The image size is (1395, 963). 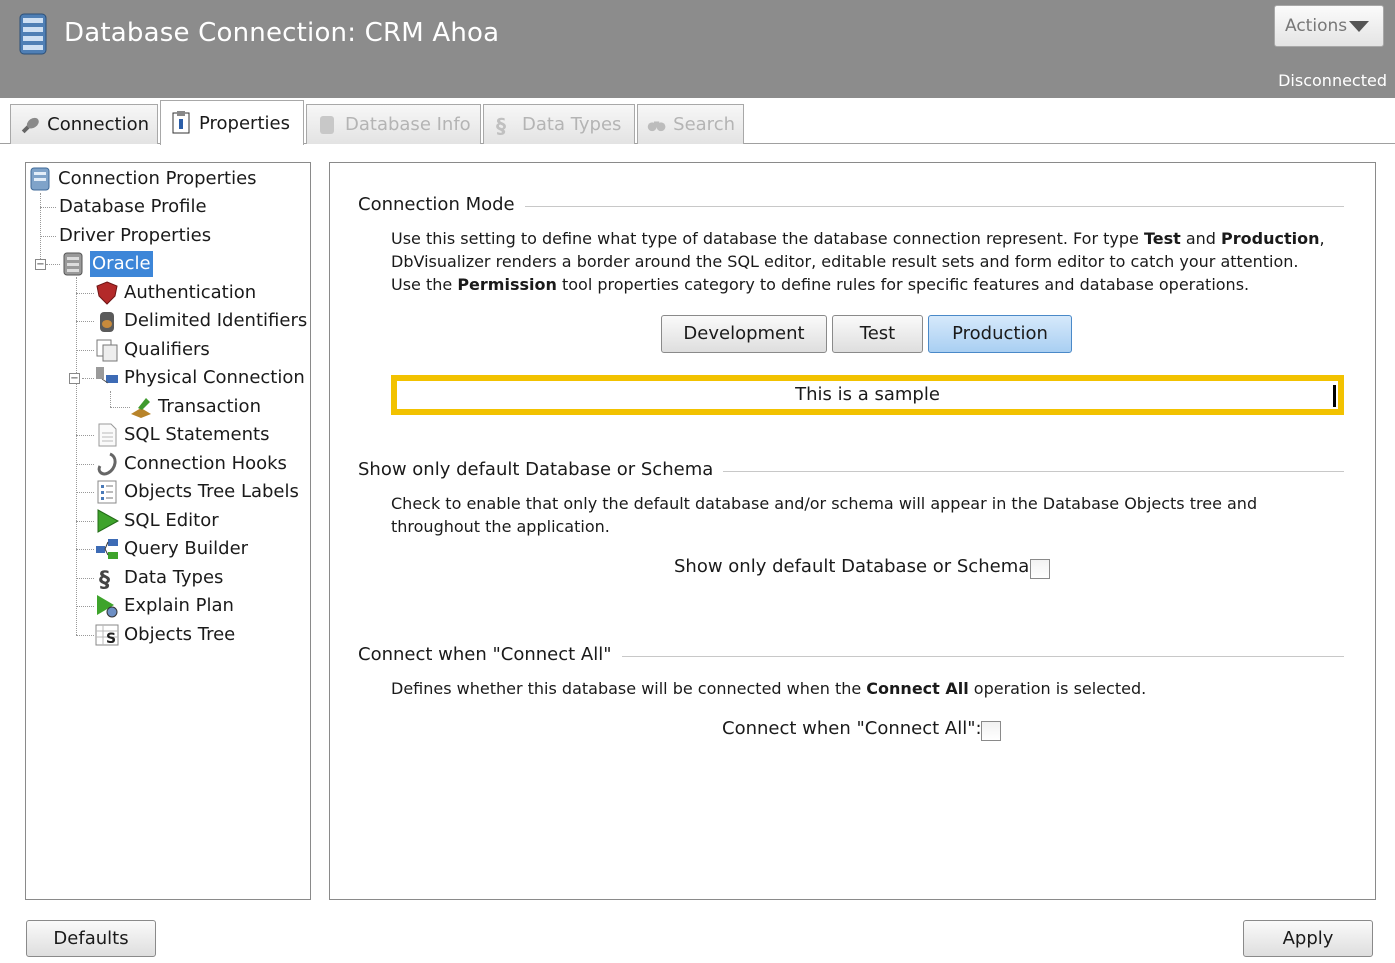 I want to click on tab-label: Connection, so click(x=98, y=124).